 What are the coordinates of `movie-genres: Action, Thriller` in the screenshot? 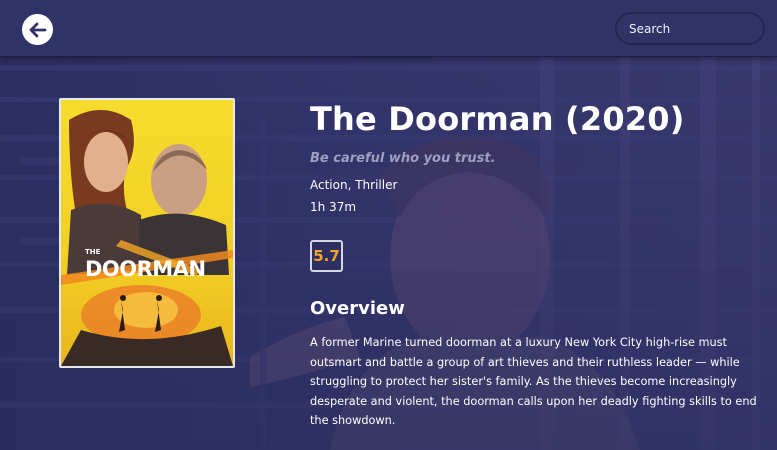 It's located at (354, 185).